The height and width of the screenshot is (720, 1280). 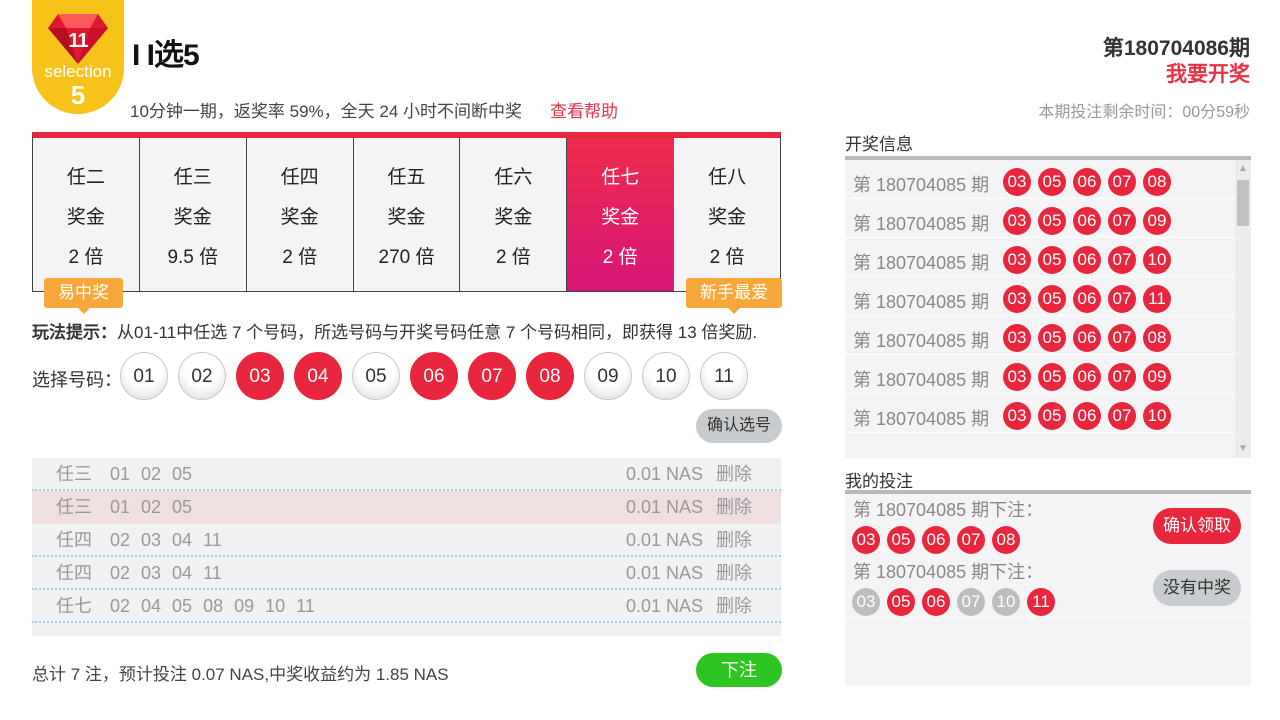 I want to click on no-win-button: 没有中奖, so click(x=1197, y=588).